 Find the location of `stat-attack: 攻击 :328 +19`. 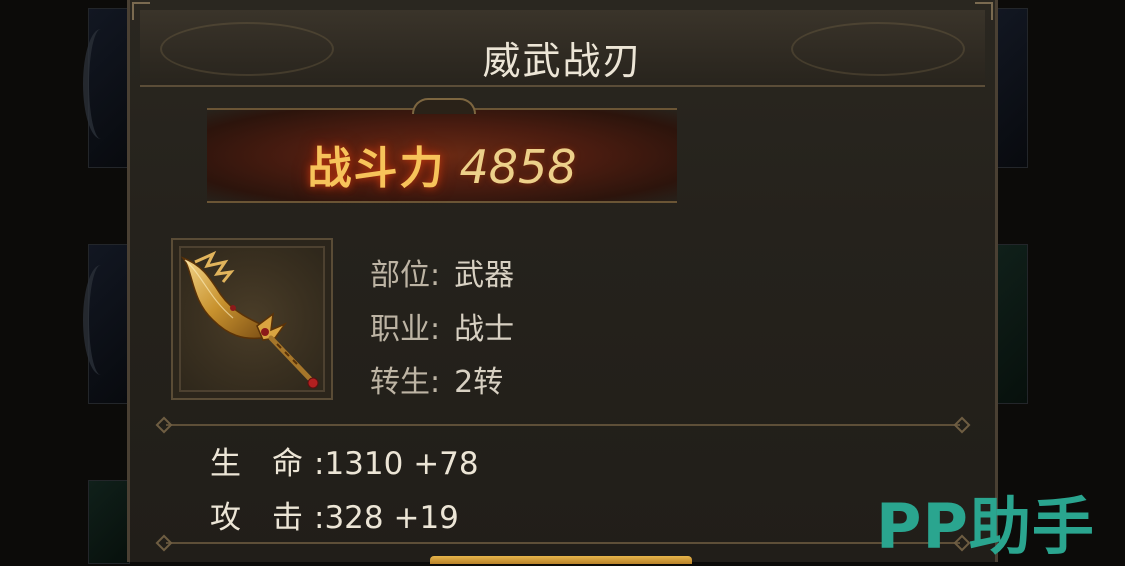

stat-attack: 攻击 :328 +19 is located at coordinates (334, 514).